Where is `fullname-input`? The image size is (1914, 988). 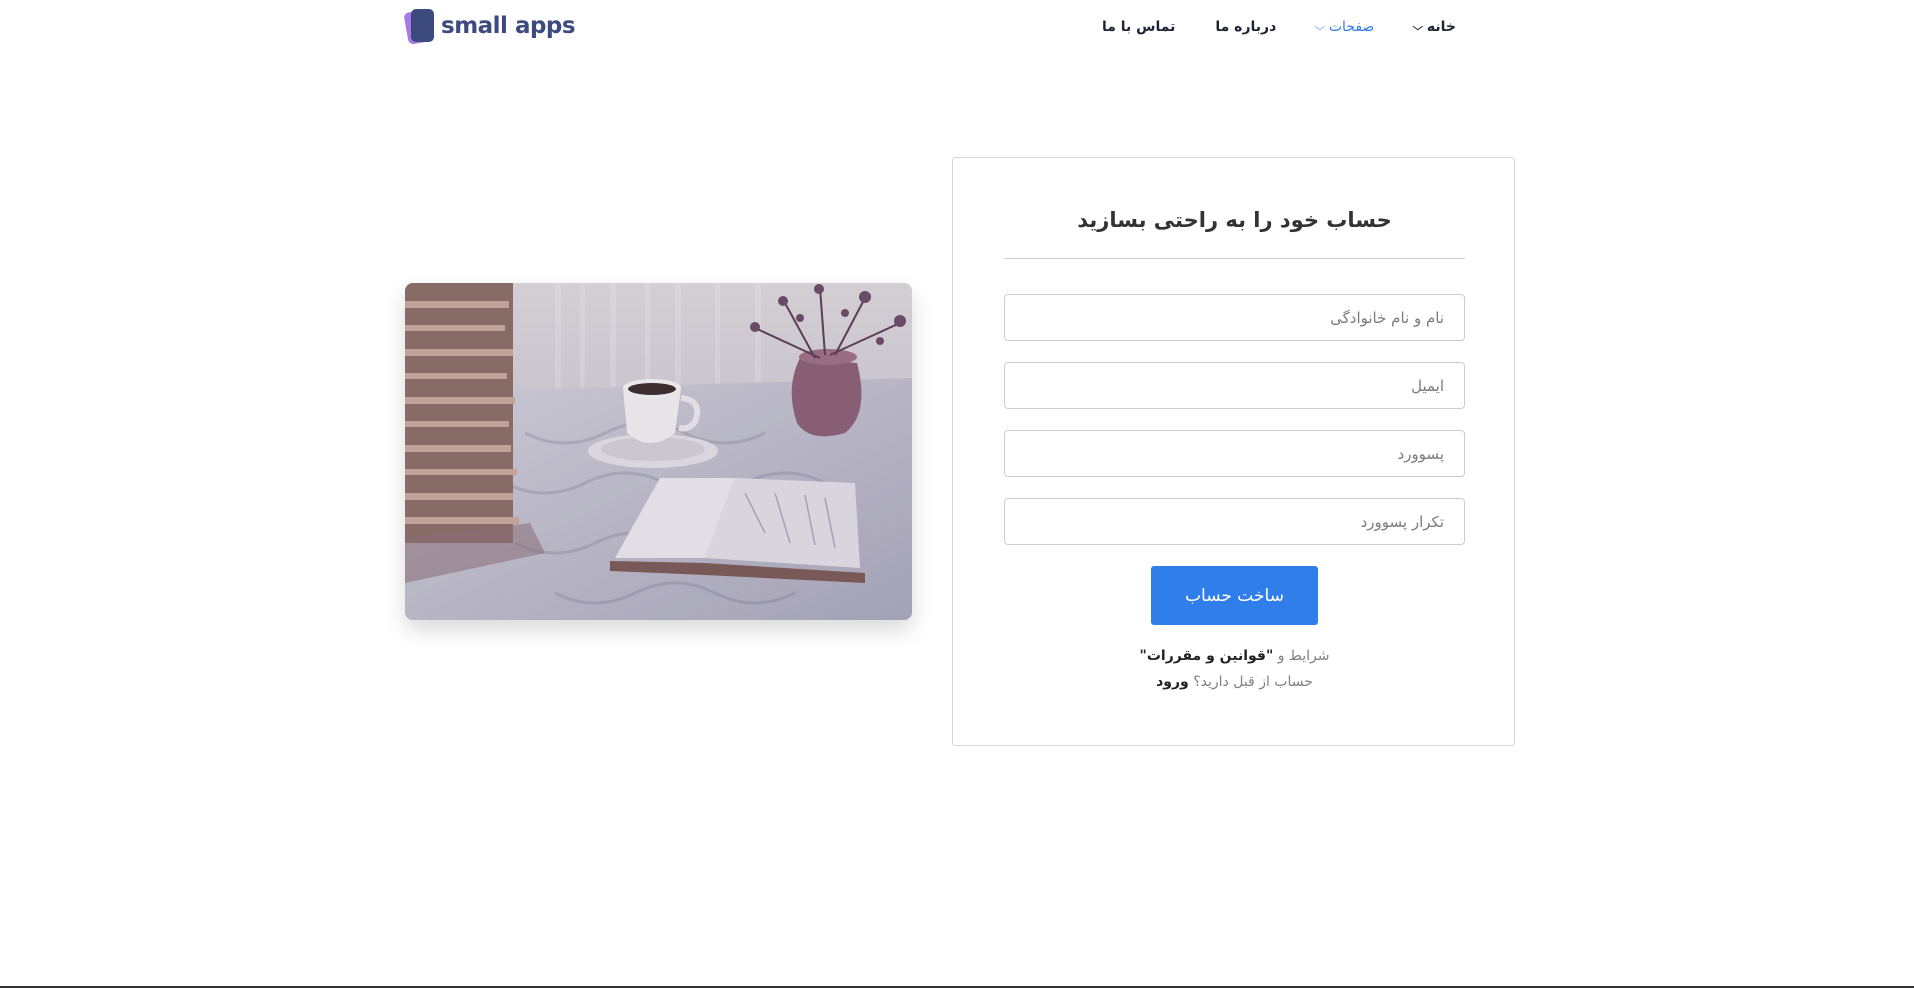
fullname-input is located at coordinates (1234, 317).